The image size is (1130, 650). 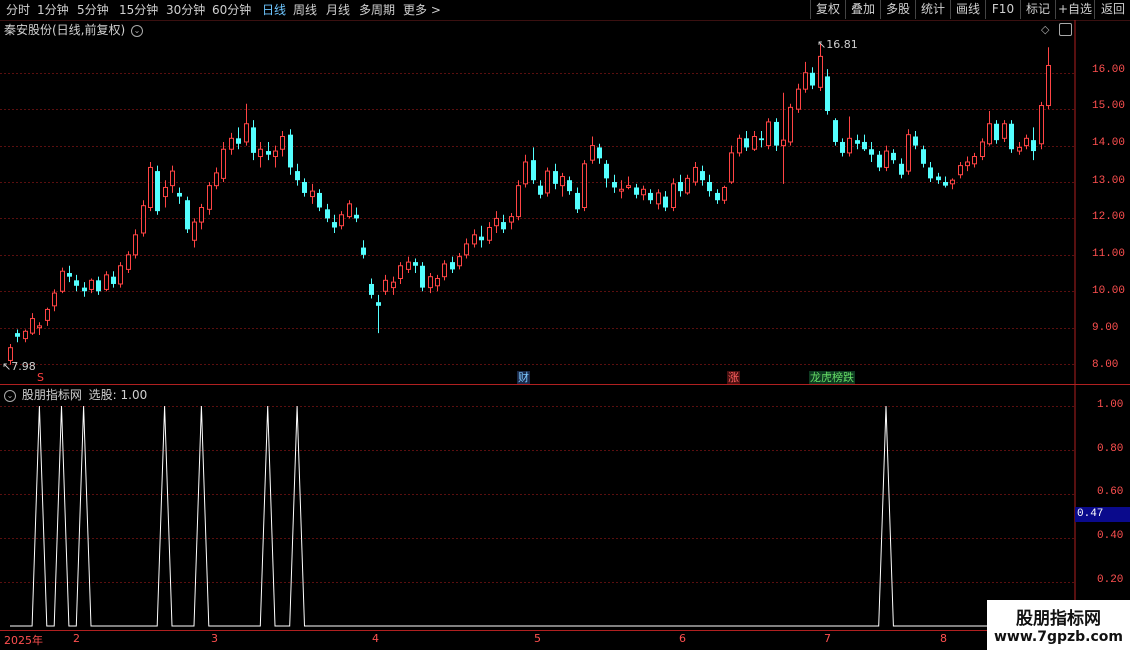 What do you see at coordinates (1065, 29) in the screenshot?
I see `panel-toggle-icon` at bounding box center [1065, 29].